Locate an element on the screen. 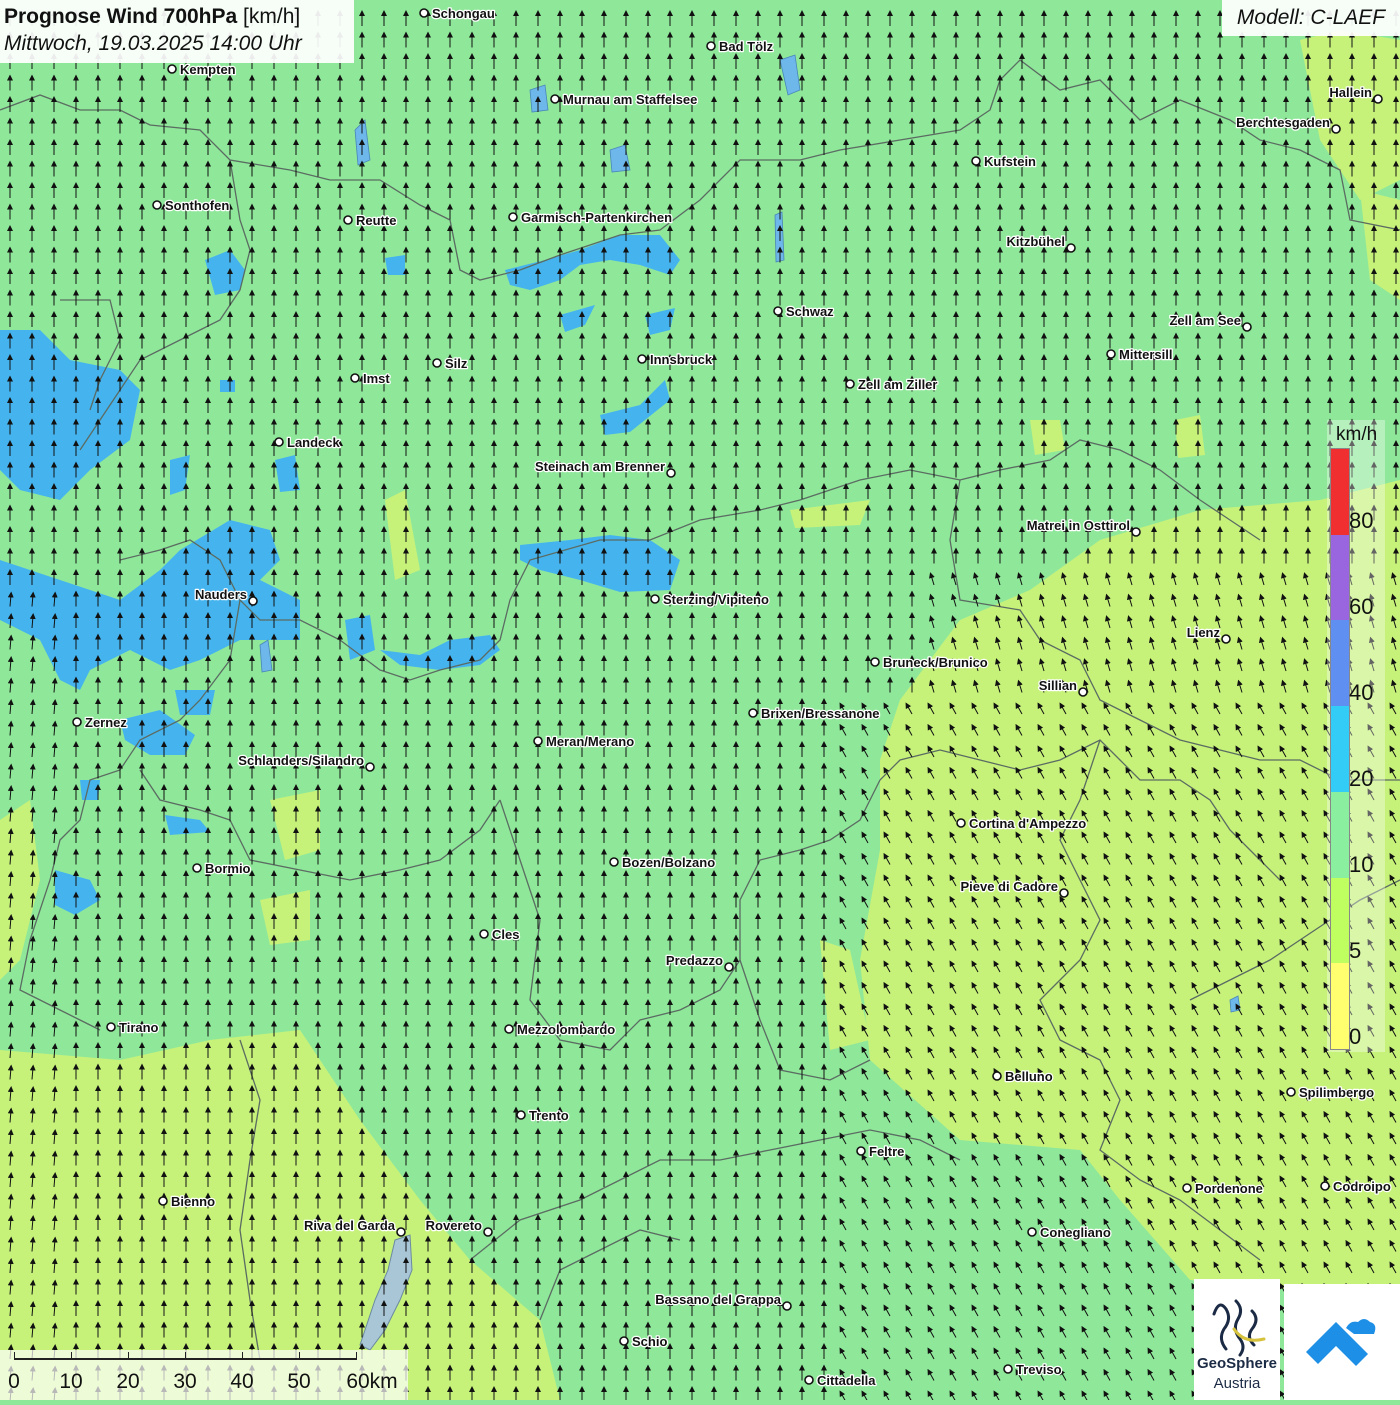  city-marker: Brixen/Bressanone is located at coordinates (814, 713).